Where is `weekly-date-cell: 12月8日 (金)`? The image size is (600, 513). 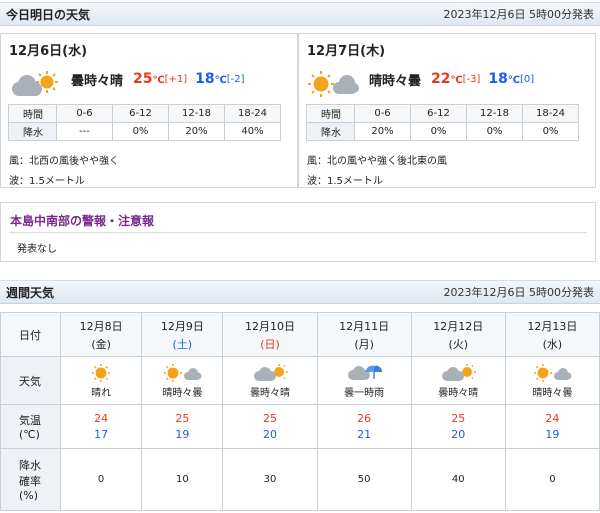
weekly-date-cell: 12月8日 (金) is located at coordinates (101, 334).